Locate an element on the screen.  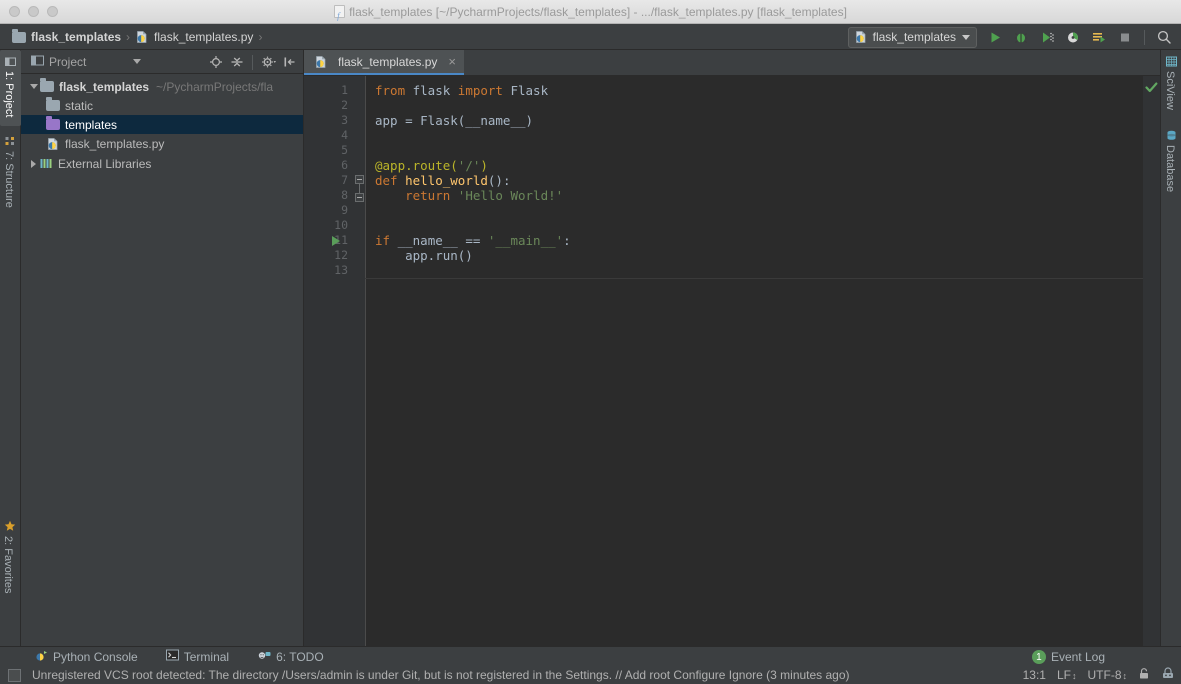
sidebar-item-project: 1: Project is located at coordinates (9, 86).